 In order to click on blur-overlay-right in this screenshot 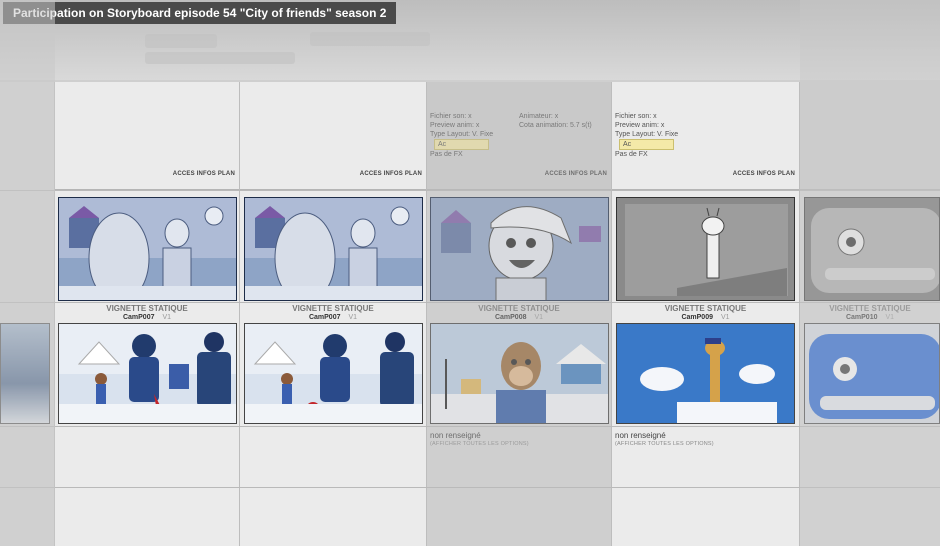, I will do `click(870, 273)`.